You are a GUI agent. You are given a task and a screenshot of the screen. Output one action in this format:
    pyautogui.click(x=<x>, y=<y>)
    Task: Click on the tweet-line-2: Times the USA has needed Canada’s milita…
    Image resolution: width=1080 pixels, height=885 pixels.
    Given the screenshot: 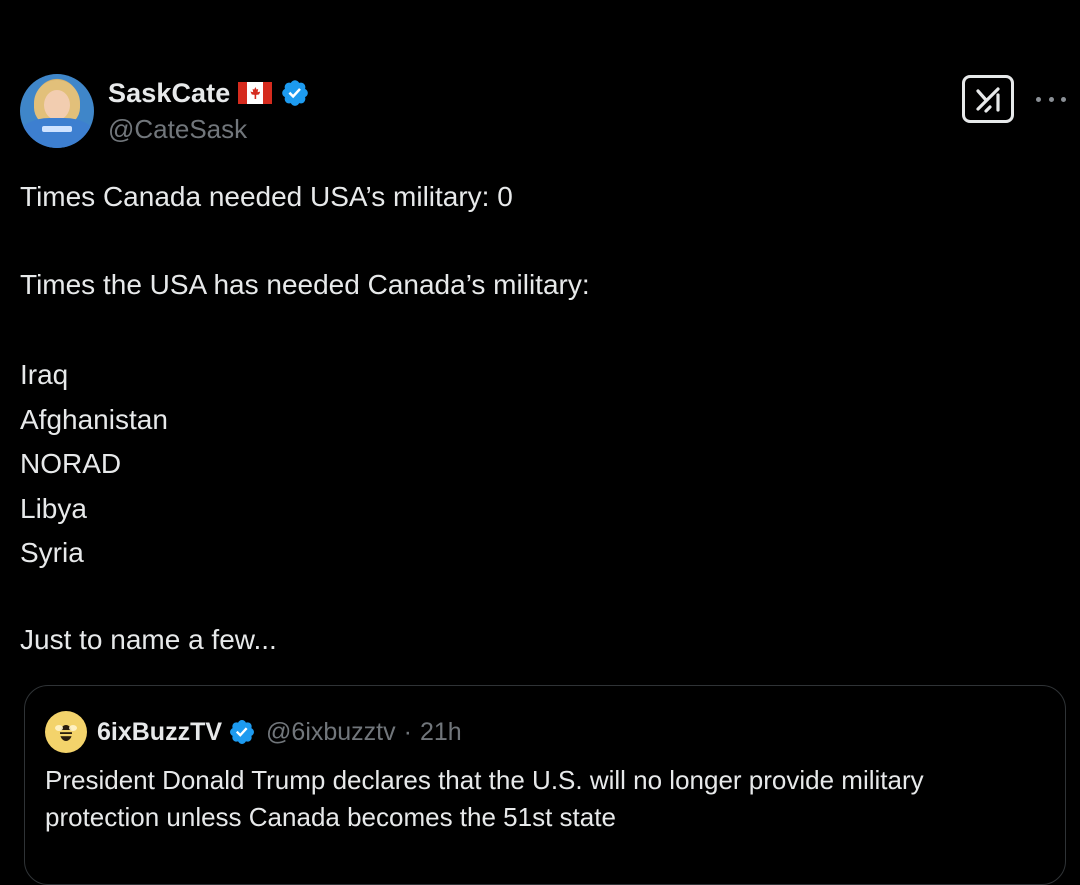 What is the action you would take?
    pyautogui.click(x=305, y=284)
    